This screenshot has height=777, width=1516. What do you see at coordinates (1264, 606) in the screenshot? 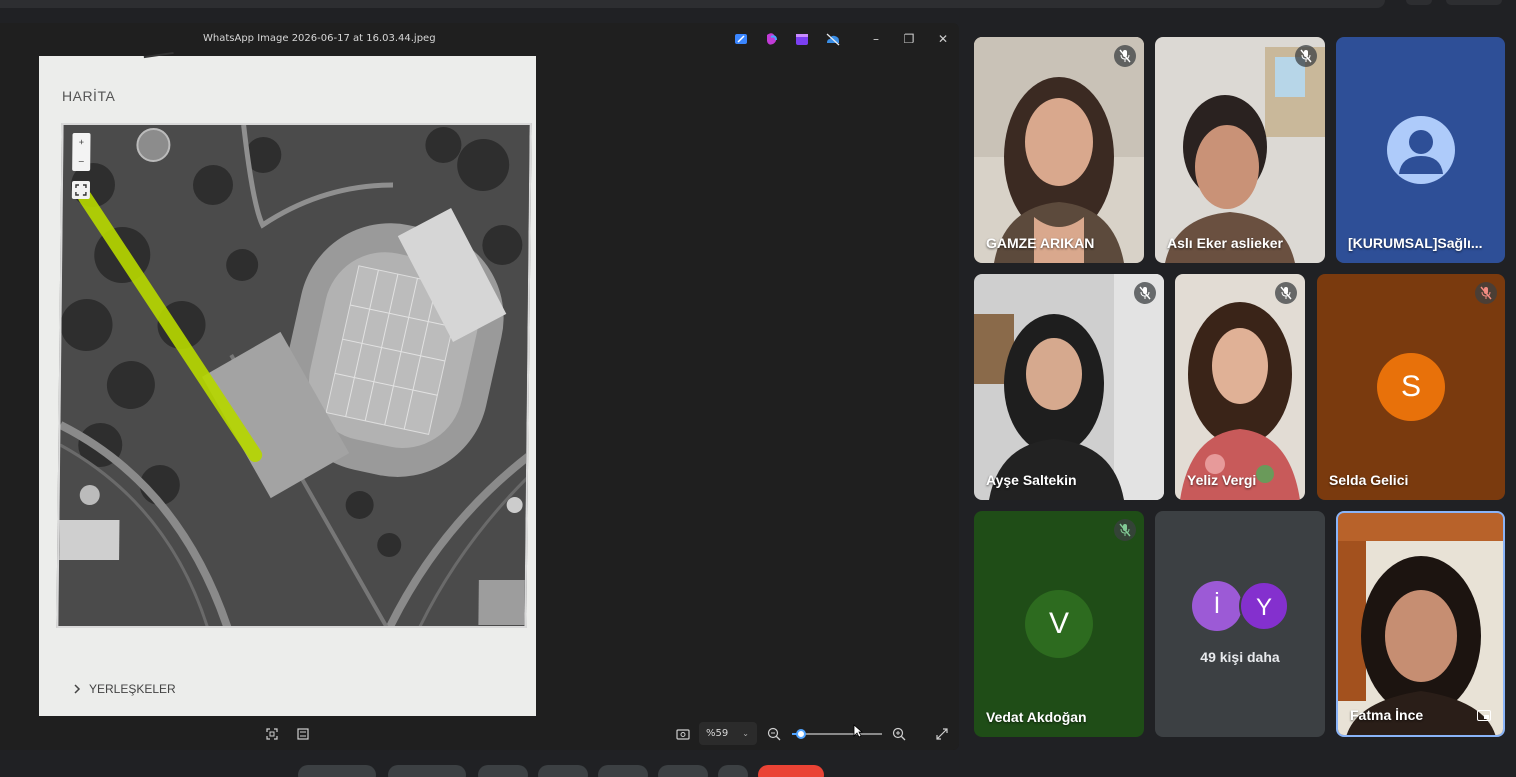
I see `participant-avatar: Y` at bounding box center [1264, 606].